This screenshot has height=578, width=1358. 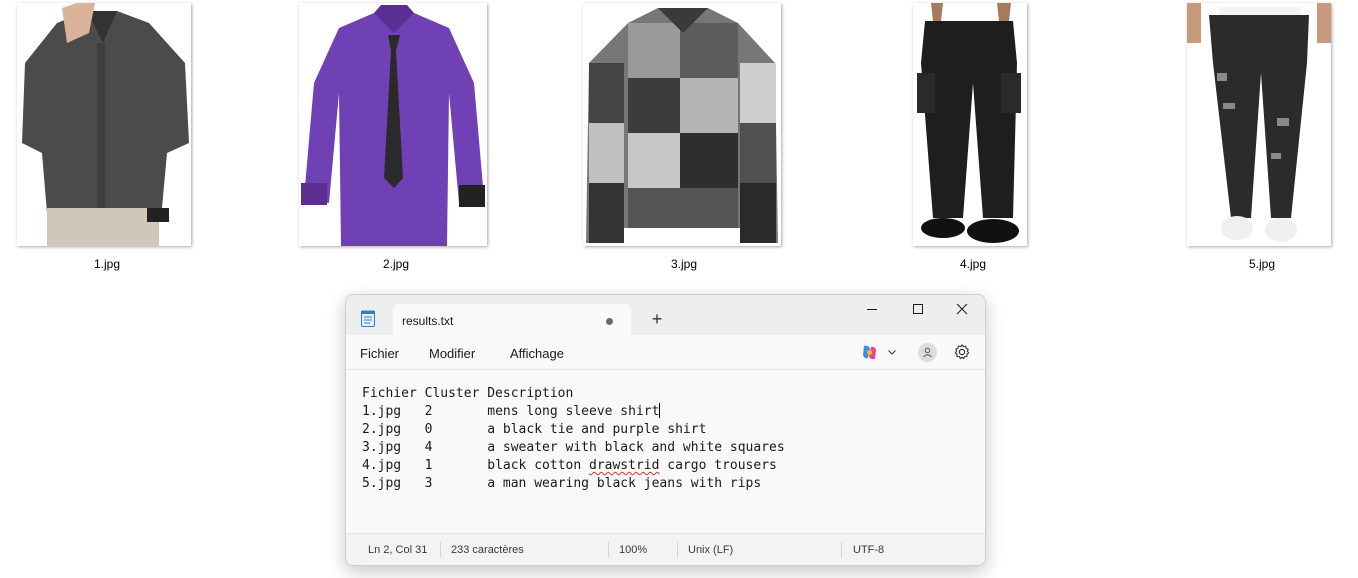 I want to click on maximize-button, so click(x=918, y=309).